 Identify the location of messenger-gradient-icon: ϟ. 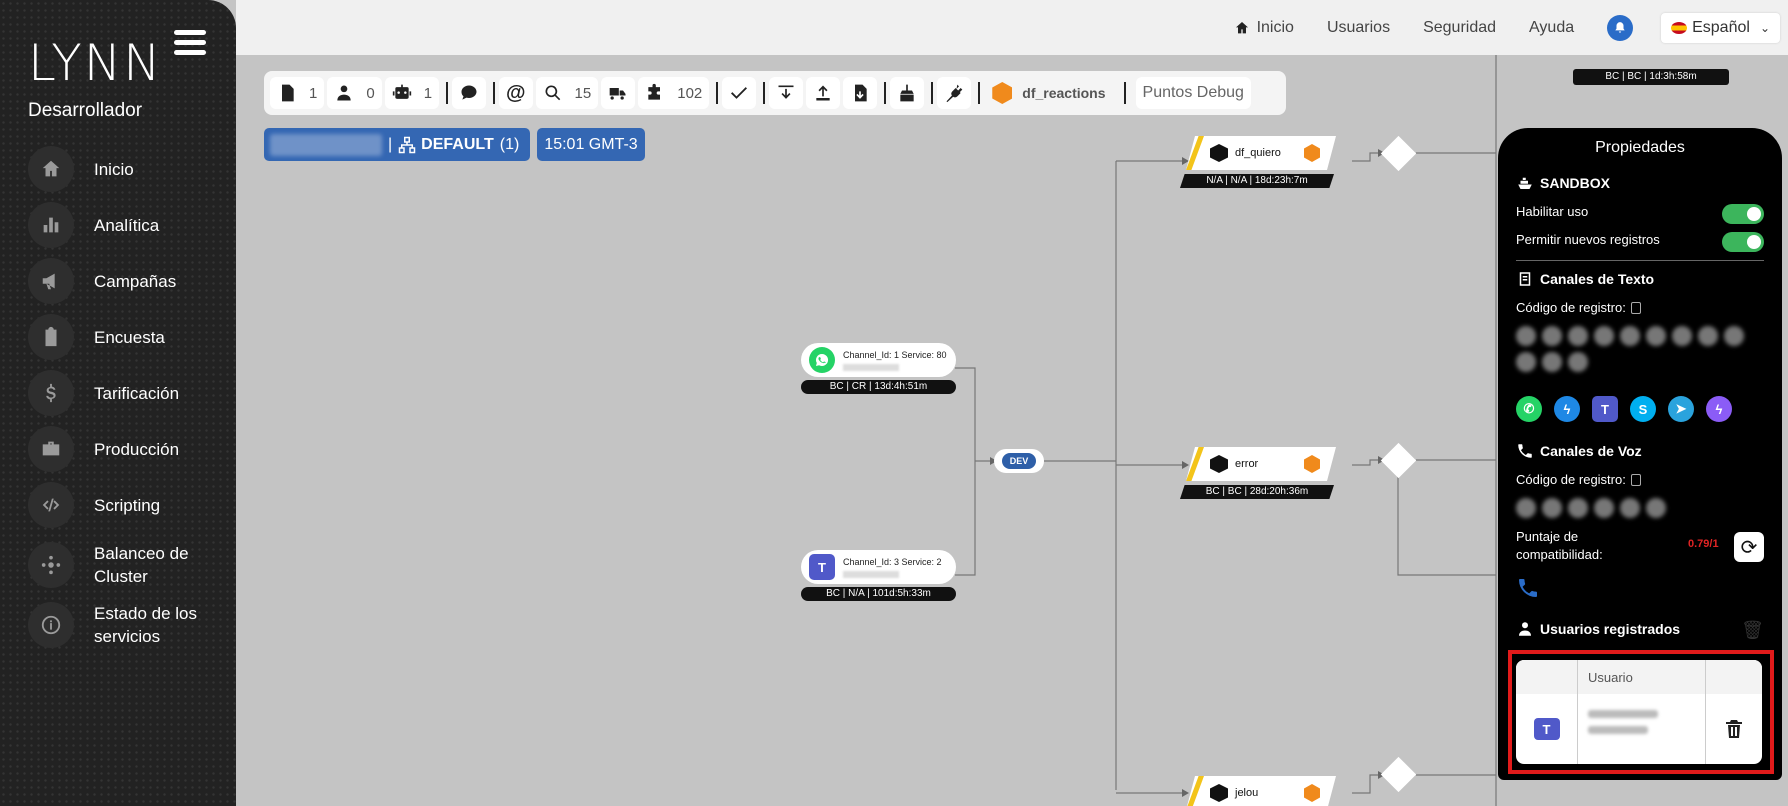
(1719, 409).